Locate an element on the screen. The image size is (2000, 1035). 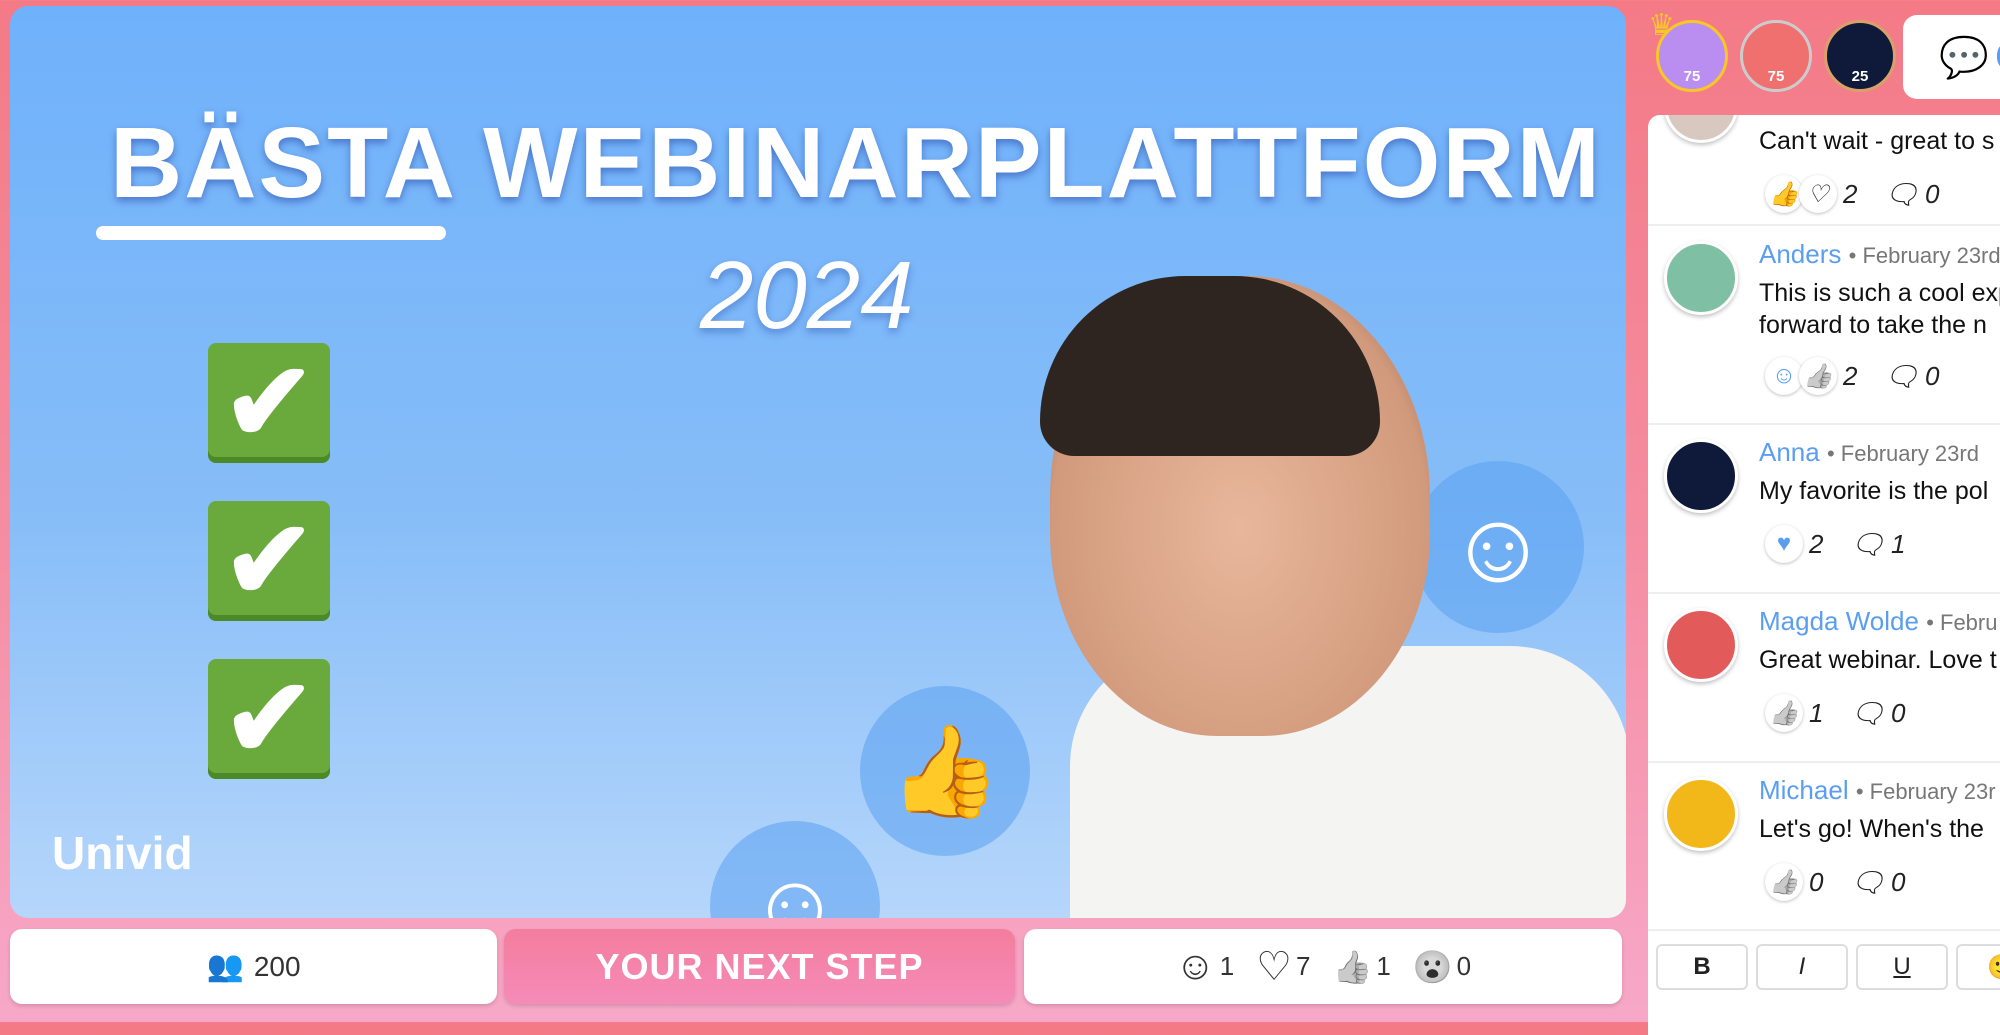
comment-date: • Febru is located at coordinates (1962, 622).